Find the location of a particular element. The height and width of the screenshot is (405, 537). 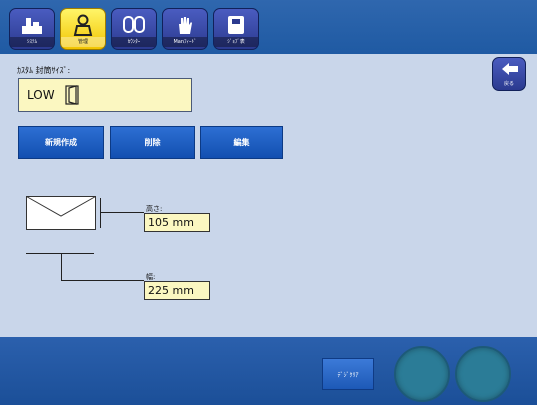

tab-manual-feed: Manﾌｨｰﾄﾞ is located at coordinates (185, 29).